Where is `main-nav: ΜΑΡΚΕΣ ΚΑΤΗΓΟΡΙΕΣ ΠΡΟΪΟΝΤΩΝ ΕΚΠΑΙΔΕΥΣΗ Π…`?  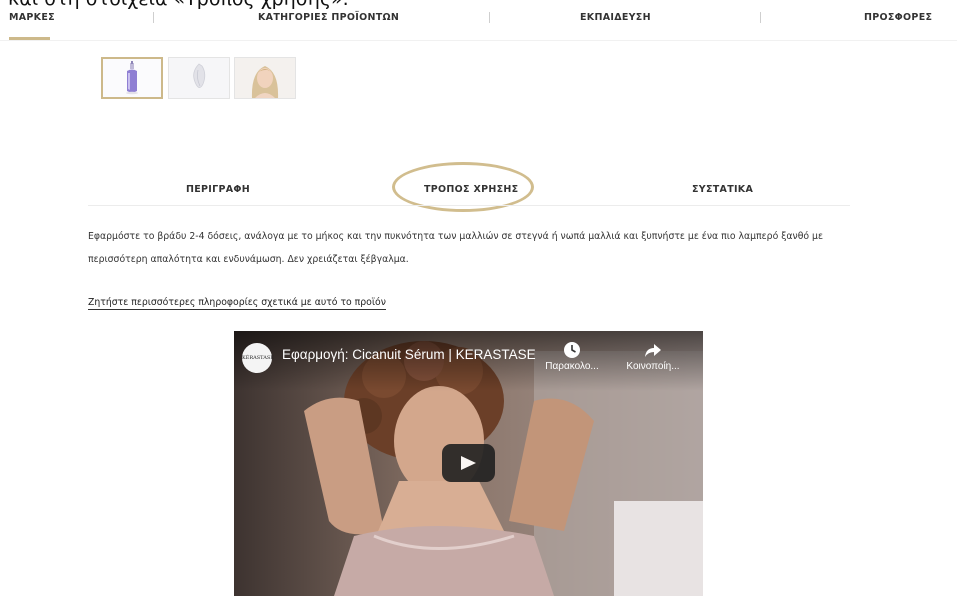 main-nav: ΜΑΡΚΕΣ ΚΑΤΗΓΟΡΙΕΣ ΠΡΟΪΟΝΤΩΝ ΕΚΠΑΙΔΕΥΣΗ Π… is located at coordinates (478, 20).